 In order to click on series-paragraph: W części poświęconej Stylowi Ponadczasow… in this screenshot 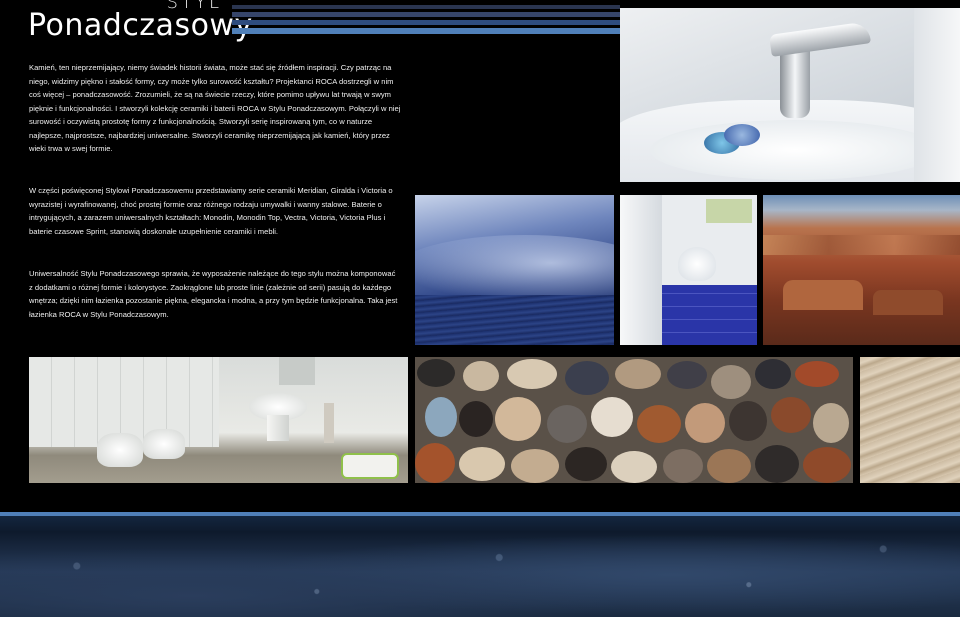, I will do `click(211, 211)`.